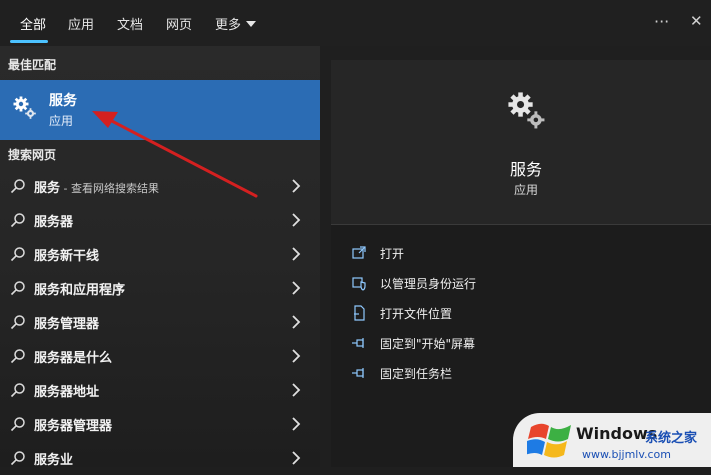 The height and width of the screenshot is (475, 711). What do you see at coordinates (67, 256) in the screenshot?
I see `web-result-label: 服务新干线` at bounding box center [67, 256].